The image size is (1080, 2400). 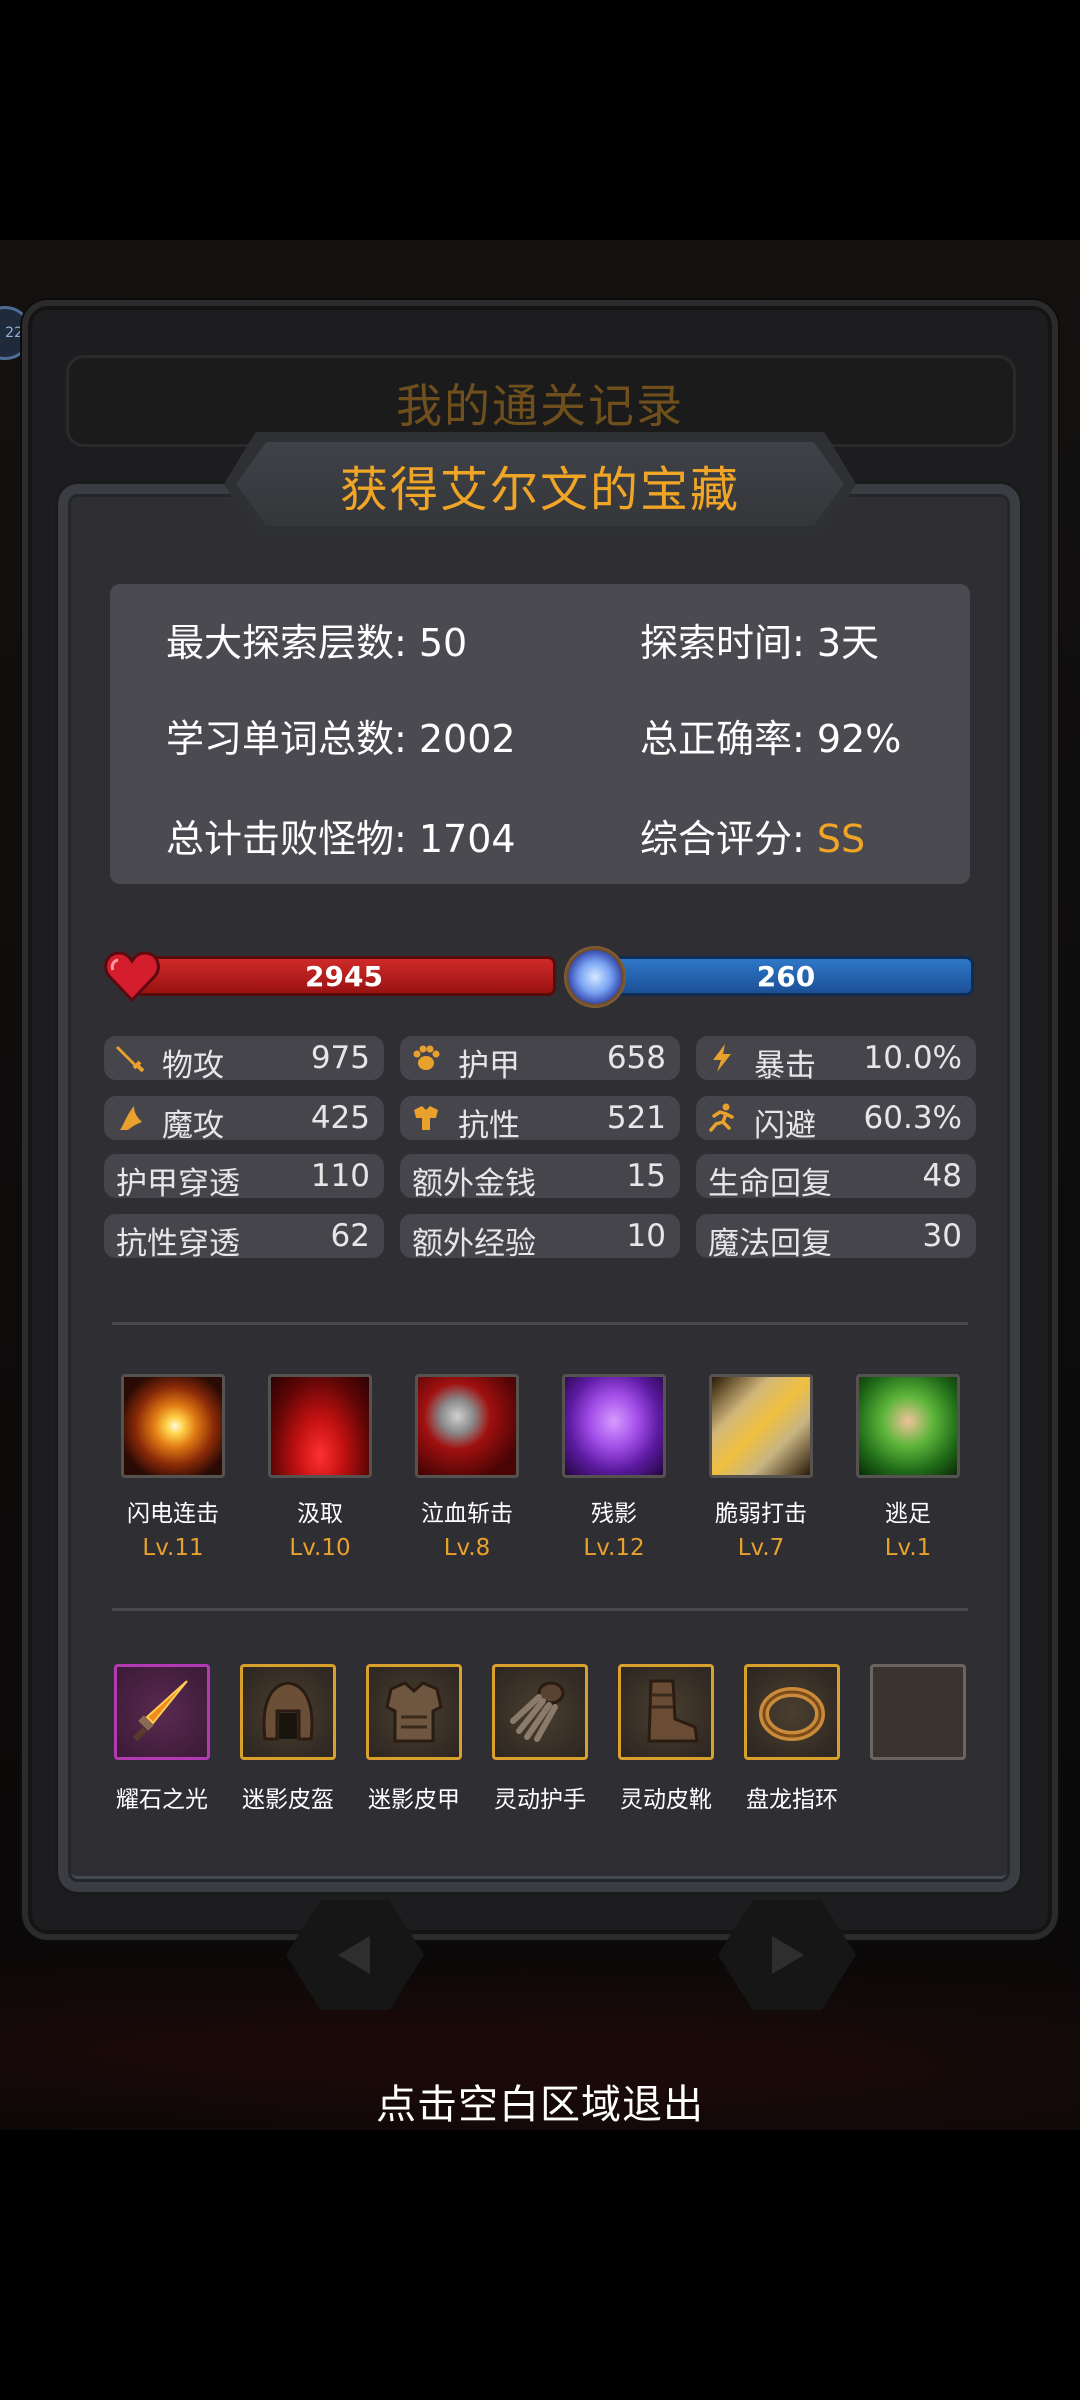 I want to click on stat-row: 额外经验 10, so click(x=540, y=1238).